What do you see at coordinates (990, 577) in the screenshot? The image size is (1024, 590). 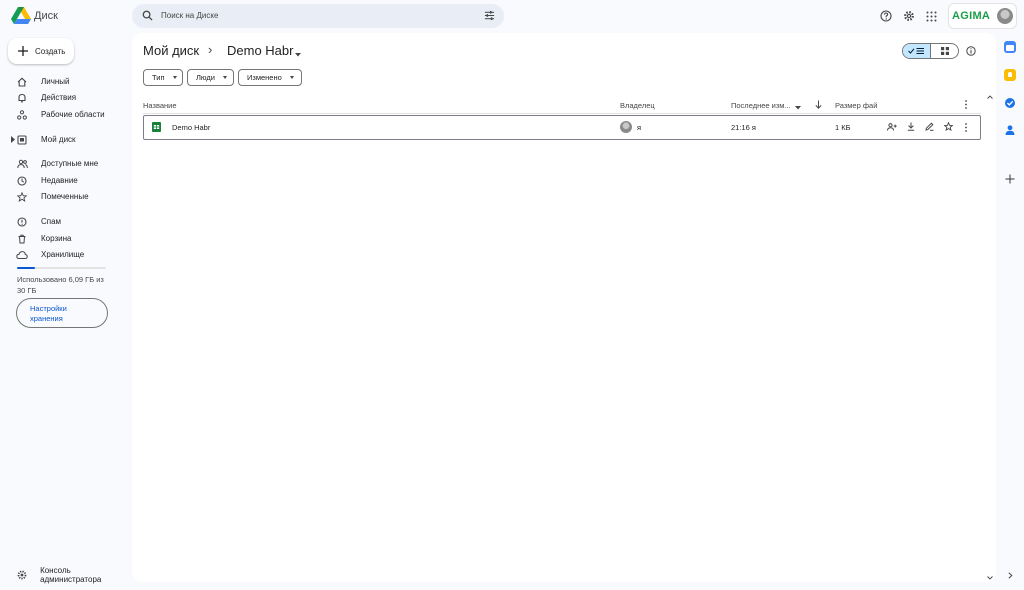 I see `scroll-down-arrow-icon` at bounding box center [990, 577].